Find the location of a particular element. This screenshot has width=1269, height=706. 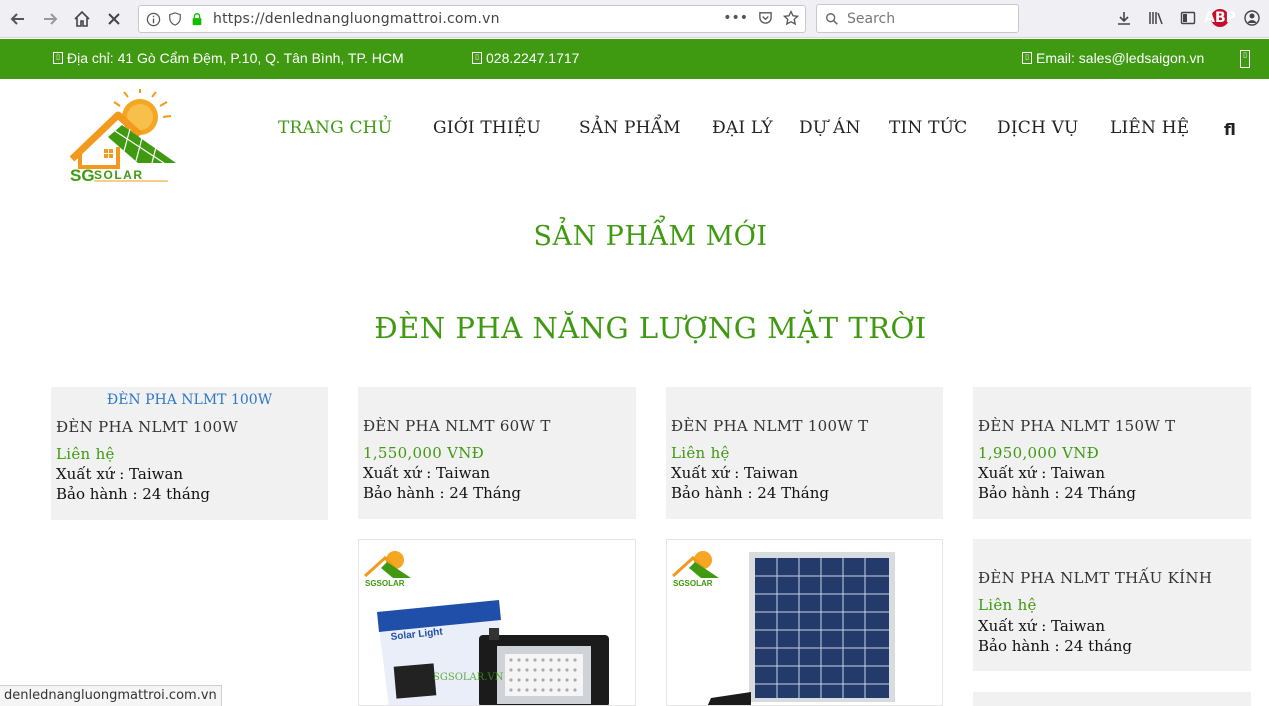

product-name: ĐÈN PHA NLMT 100W T is located at coordinates (769, 426).